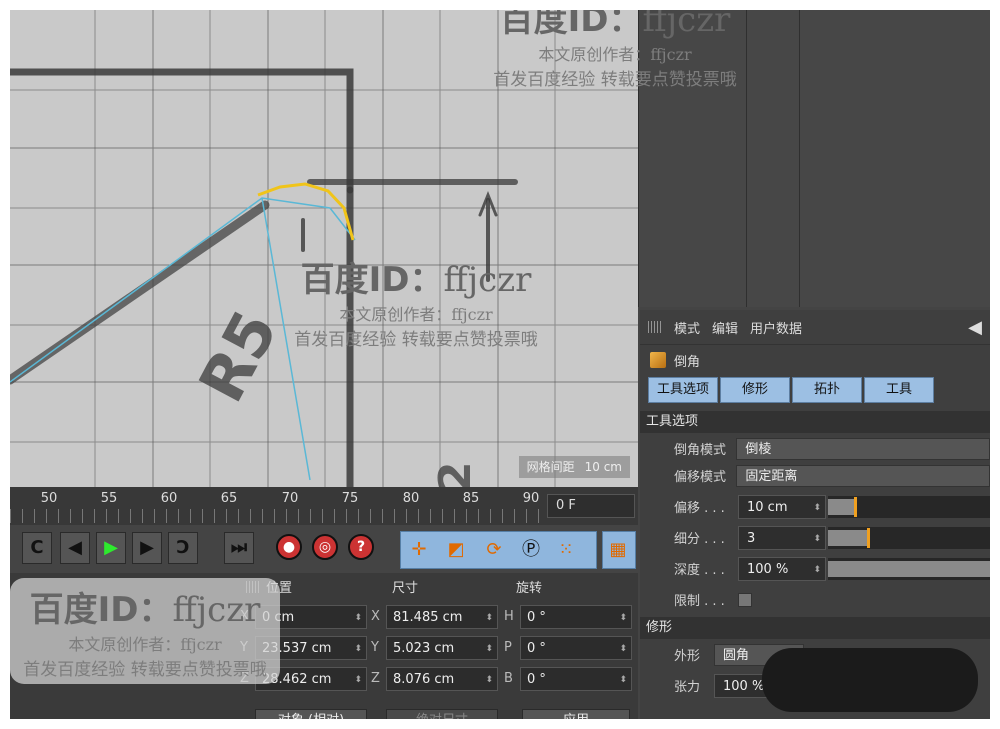  Describe the element at coordinates (147, 548) in the screenshot. I see `next-key-button: ▶` at that location.